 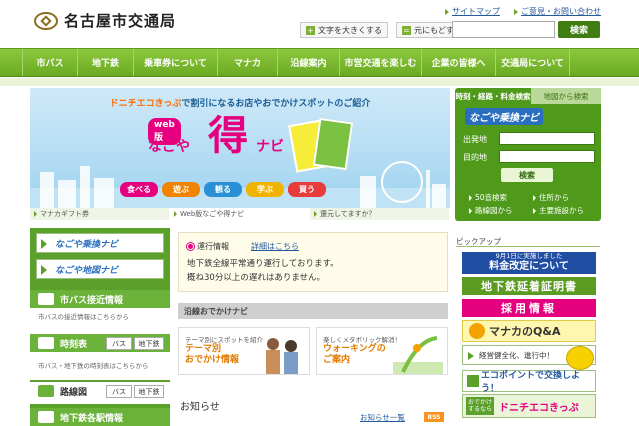 I want to click on banner-tab-label: マナカギフト券, so click(x=64, y=214).